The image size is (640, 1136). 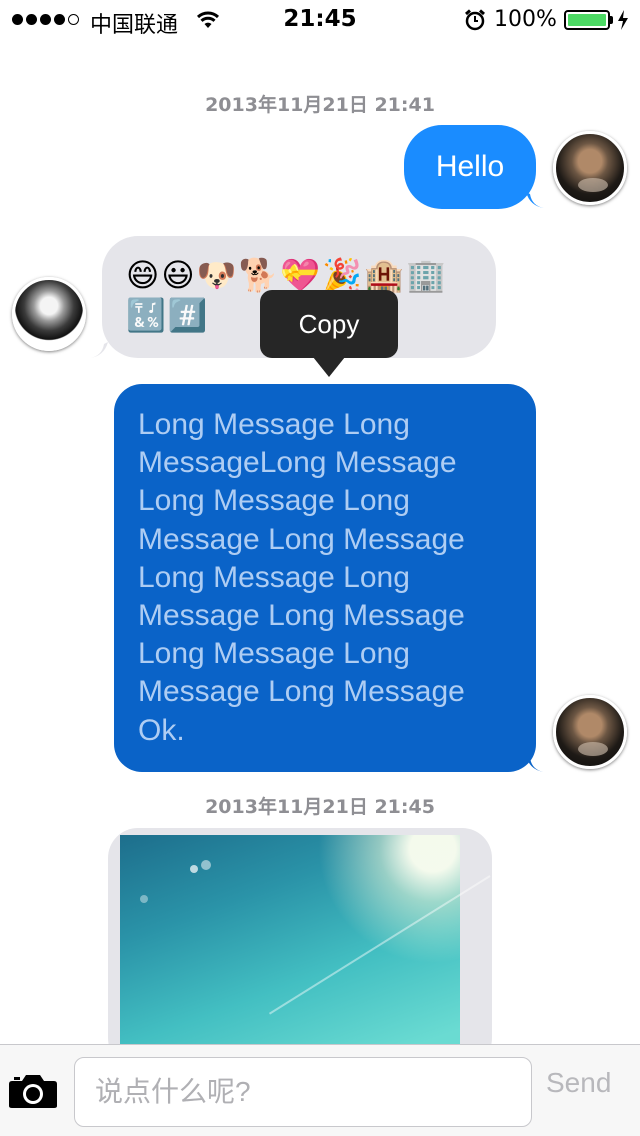 I want to click on emoji-row: 🔣 #️⃣, so click(x=167, y=315).